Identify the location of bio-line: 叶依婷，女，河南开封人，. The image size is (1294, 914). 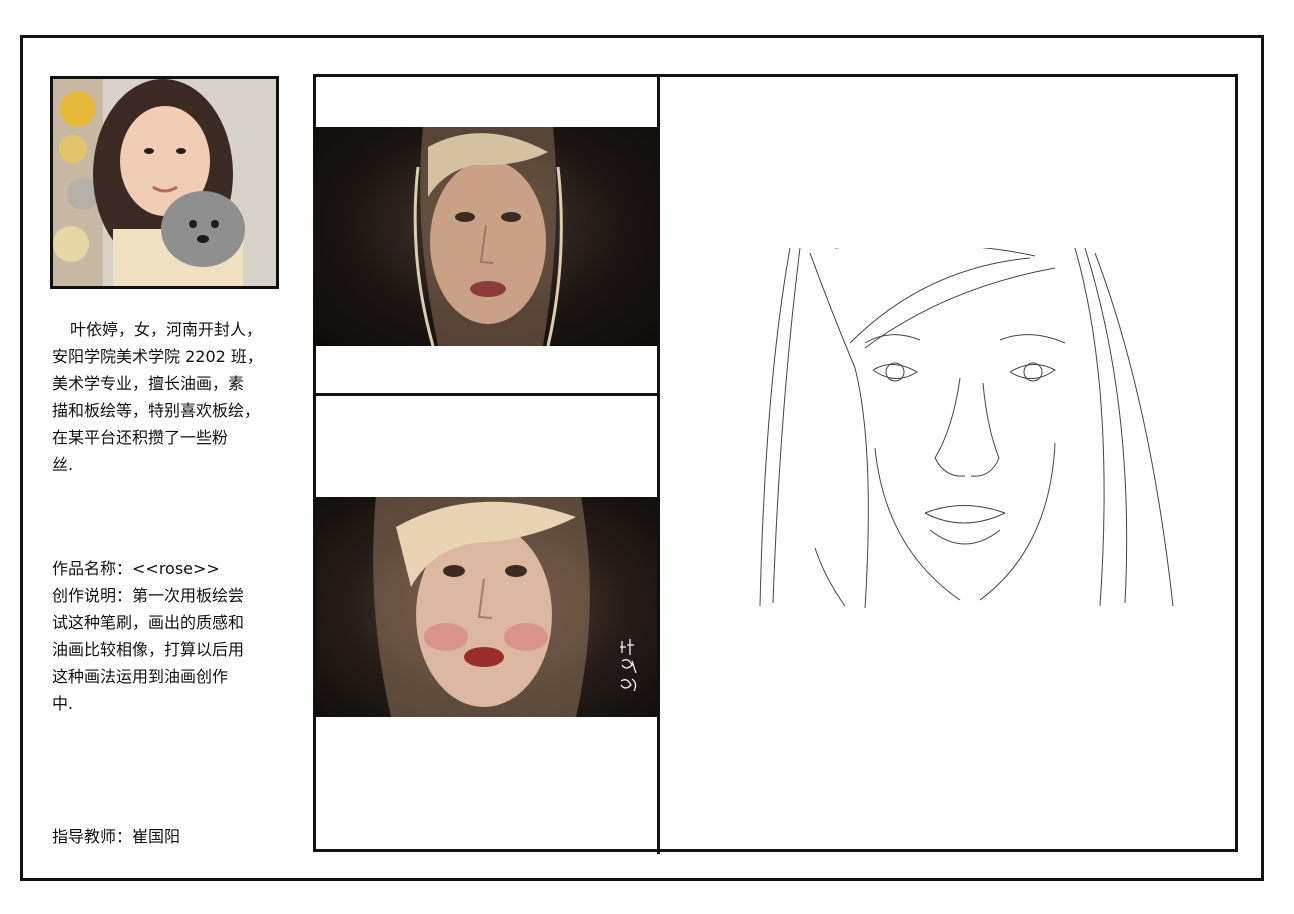
(166, 329).